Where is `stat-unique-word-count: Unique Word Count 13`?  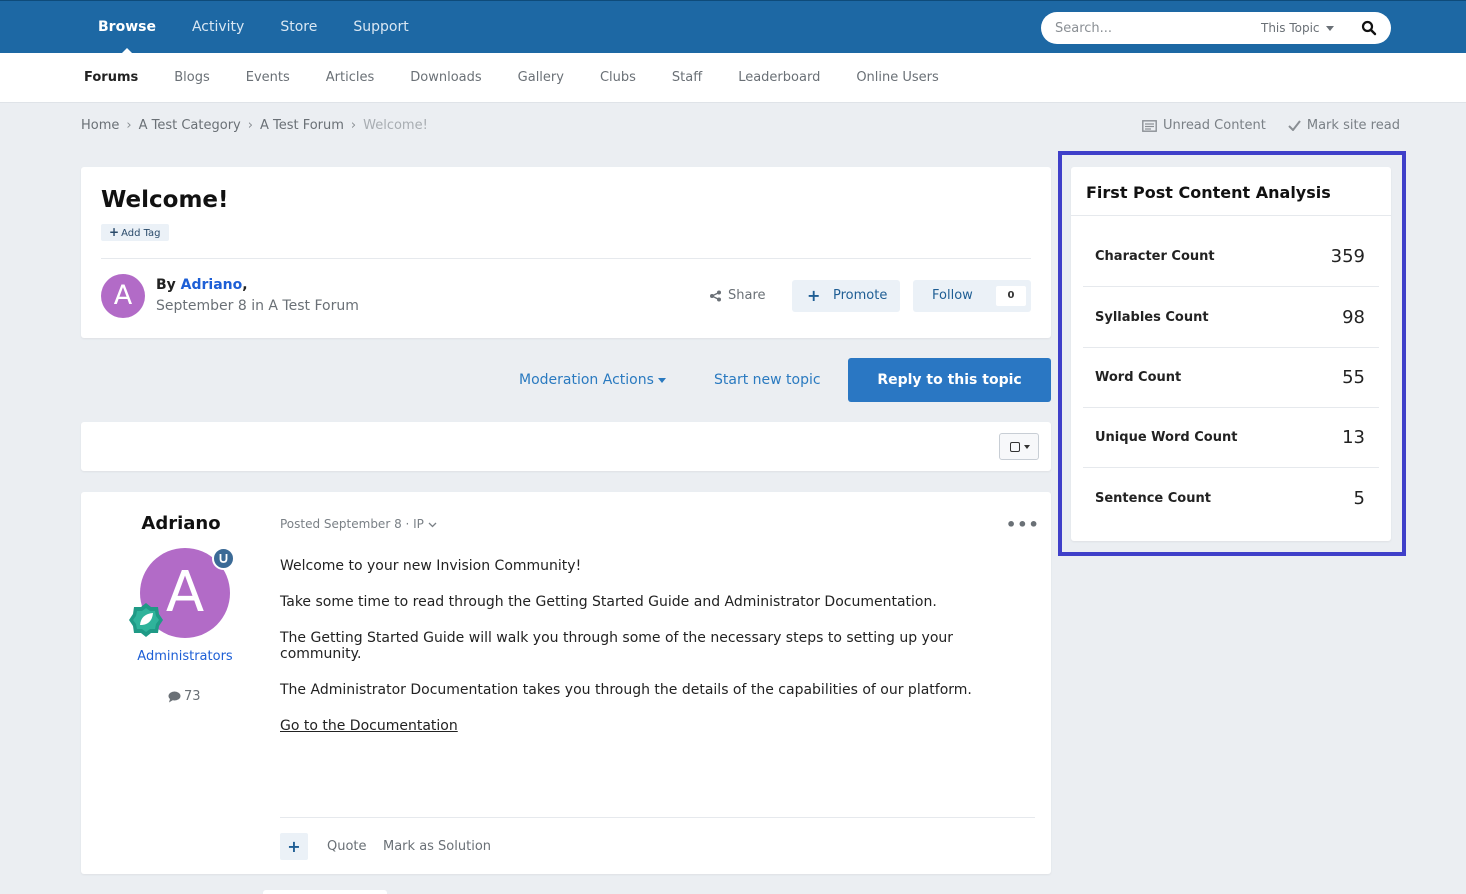 stat-unique-word-count: Unique Word Count 13 is located at coordinates (1231, 438).